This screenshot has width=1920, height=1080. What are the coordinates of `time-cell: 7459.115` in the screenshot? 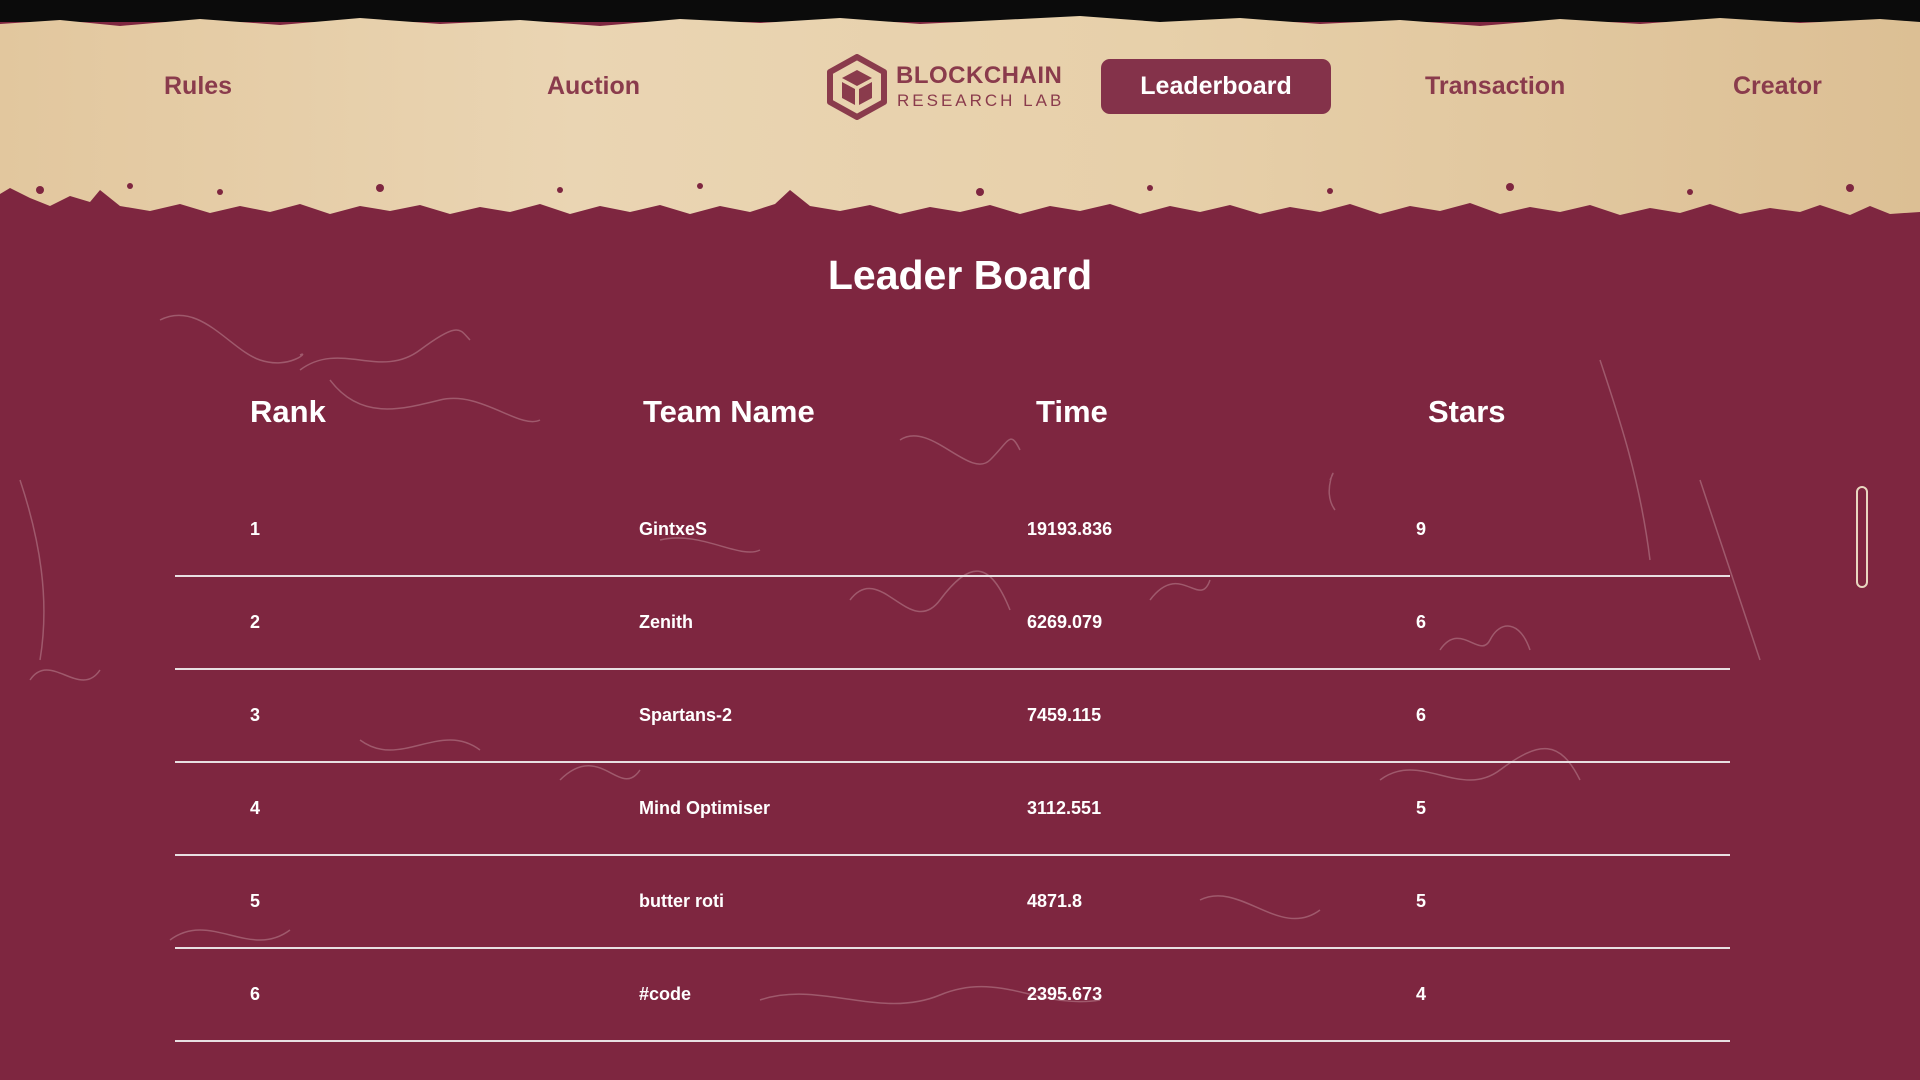 It's located at (1064, 715).